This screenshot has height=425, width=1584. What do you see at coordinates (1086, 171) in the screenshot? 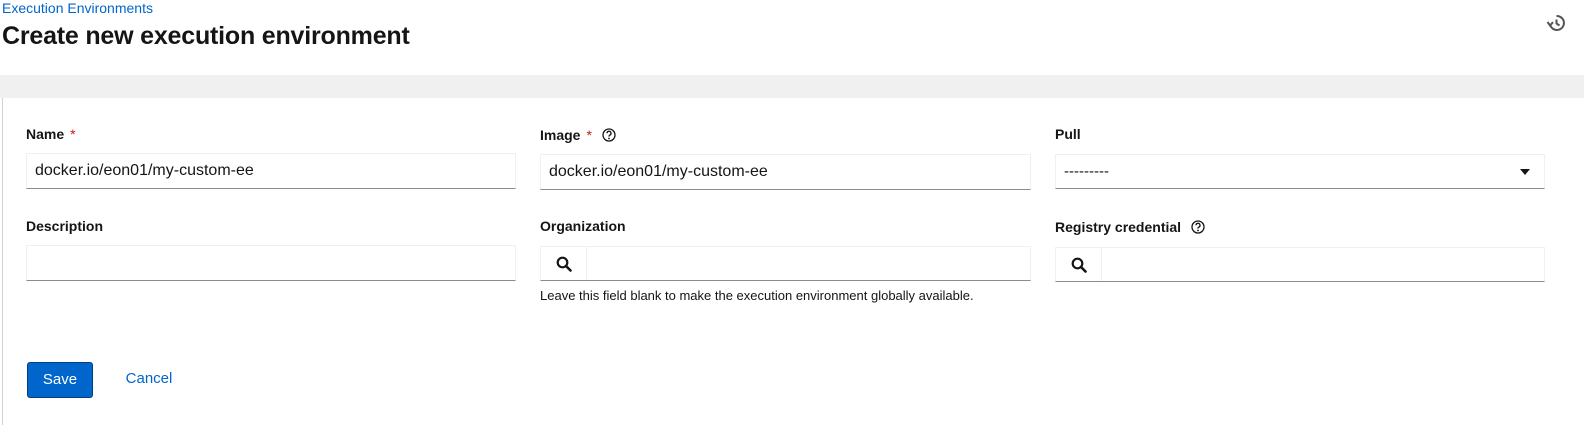
I see `pull-selected-value: ---------` at bounding box center [1086, 171].